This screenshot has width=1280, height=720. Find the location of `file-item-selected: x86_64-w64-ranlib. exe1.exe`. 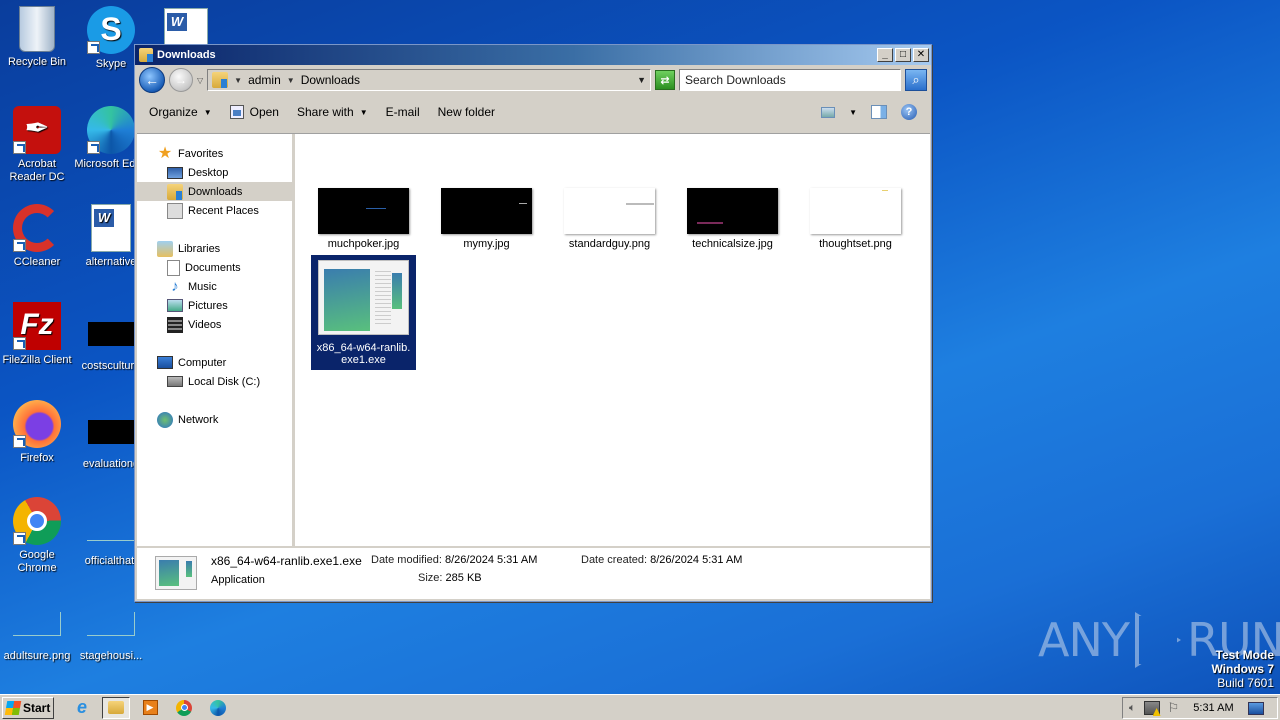

file-item-selected: x86_64-w64-ranlib. exe1.exe is located at coordinates (363, 312).